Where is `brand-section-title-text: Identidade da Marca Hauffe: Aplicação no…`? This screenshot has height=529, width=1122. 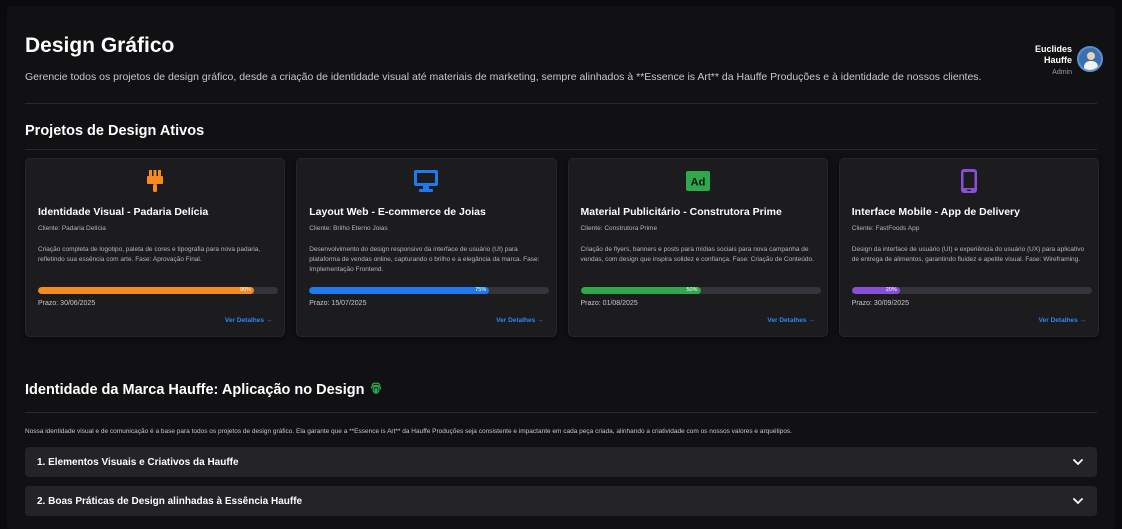 brand-section-title-text: Identidade da Marca Hauffe: Aplicação no… is located at coordinates (195, 390).